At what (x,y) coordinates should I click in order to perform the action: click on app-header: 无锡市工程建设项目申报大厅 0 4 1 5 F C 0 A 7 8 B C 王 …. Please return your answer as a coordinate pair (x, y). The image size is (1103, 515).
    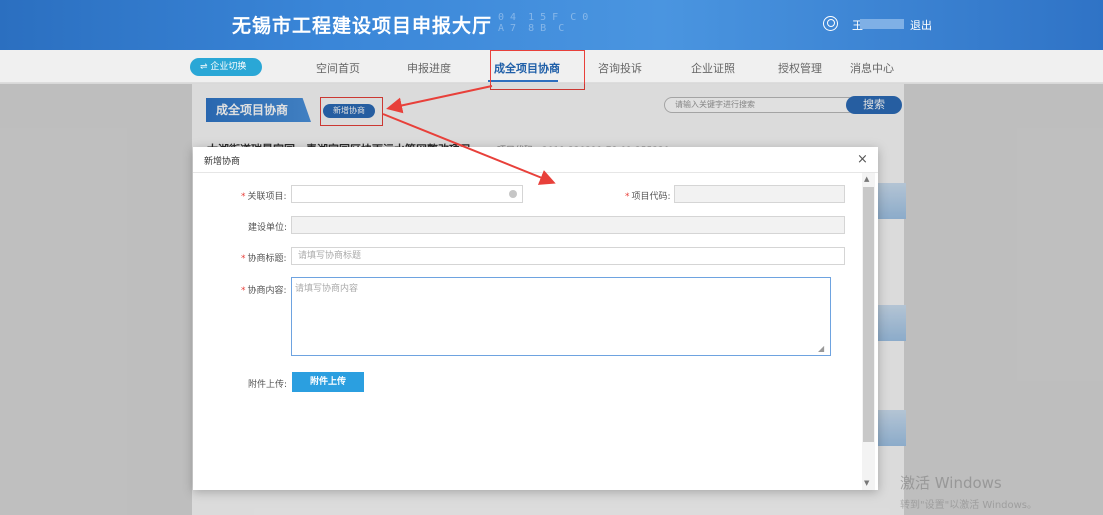
    Looking at the image, I should click on (551, 25).